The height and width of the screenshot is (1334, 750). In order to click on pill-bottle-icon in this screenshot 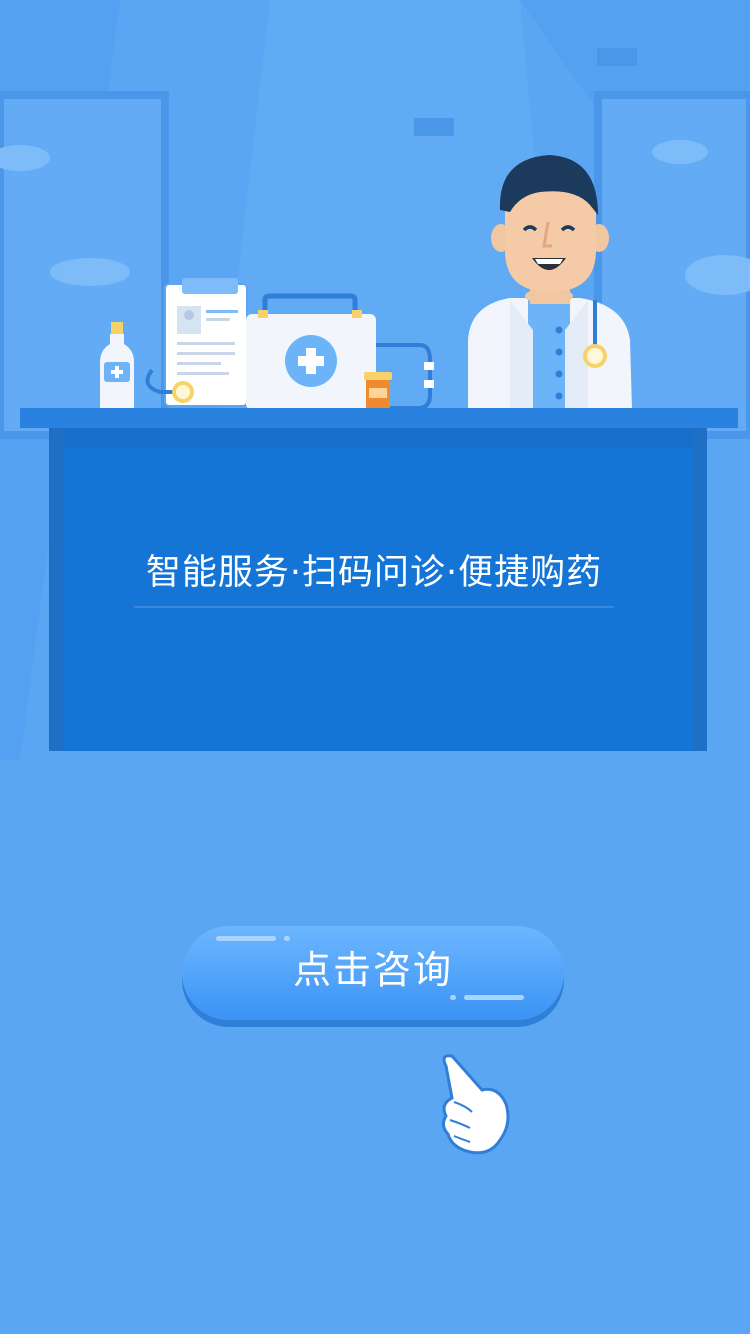, I will do `click(378, 391)`.